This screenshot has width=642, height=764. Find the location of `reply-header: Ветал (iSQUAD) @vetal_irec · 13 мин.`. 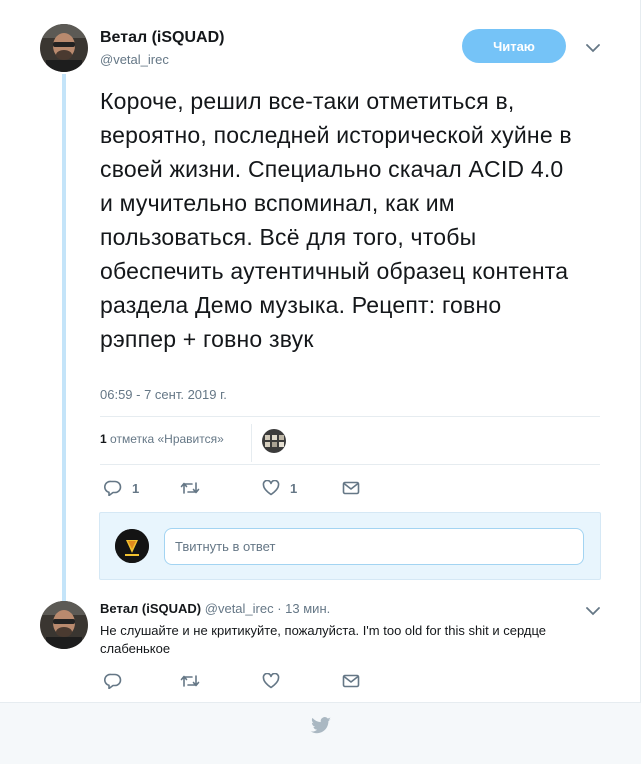

reply-header: Ветал (iSQUAD) @vetal_irec · 13 мин. is located at coordinates (215, 608).